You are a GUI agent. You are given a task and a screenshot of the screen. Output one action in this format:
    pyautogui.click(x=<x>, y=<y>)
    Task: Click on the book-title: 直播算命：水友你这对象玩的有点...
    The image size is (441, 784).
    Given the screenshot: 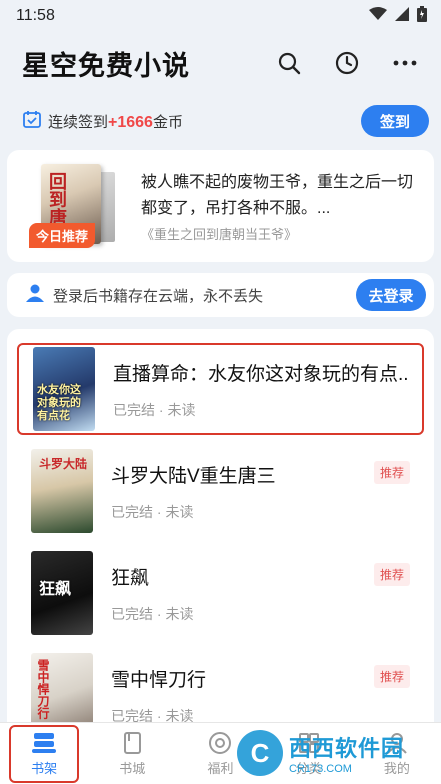 What is the action you would take?
    pyautogui.click(x=260, y=374)
    